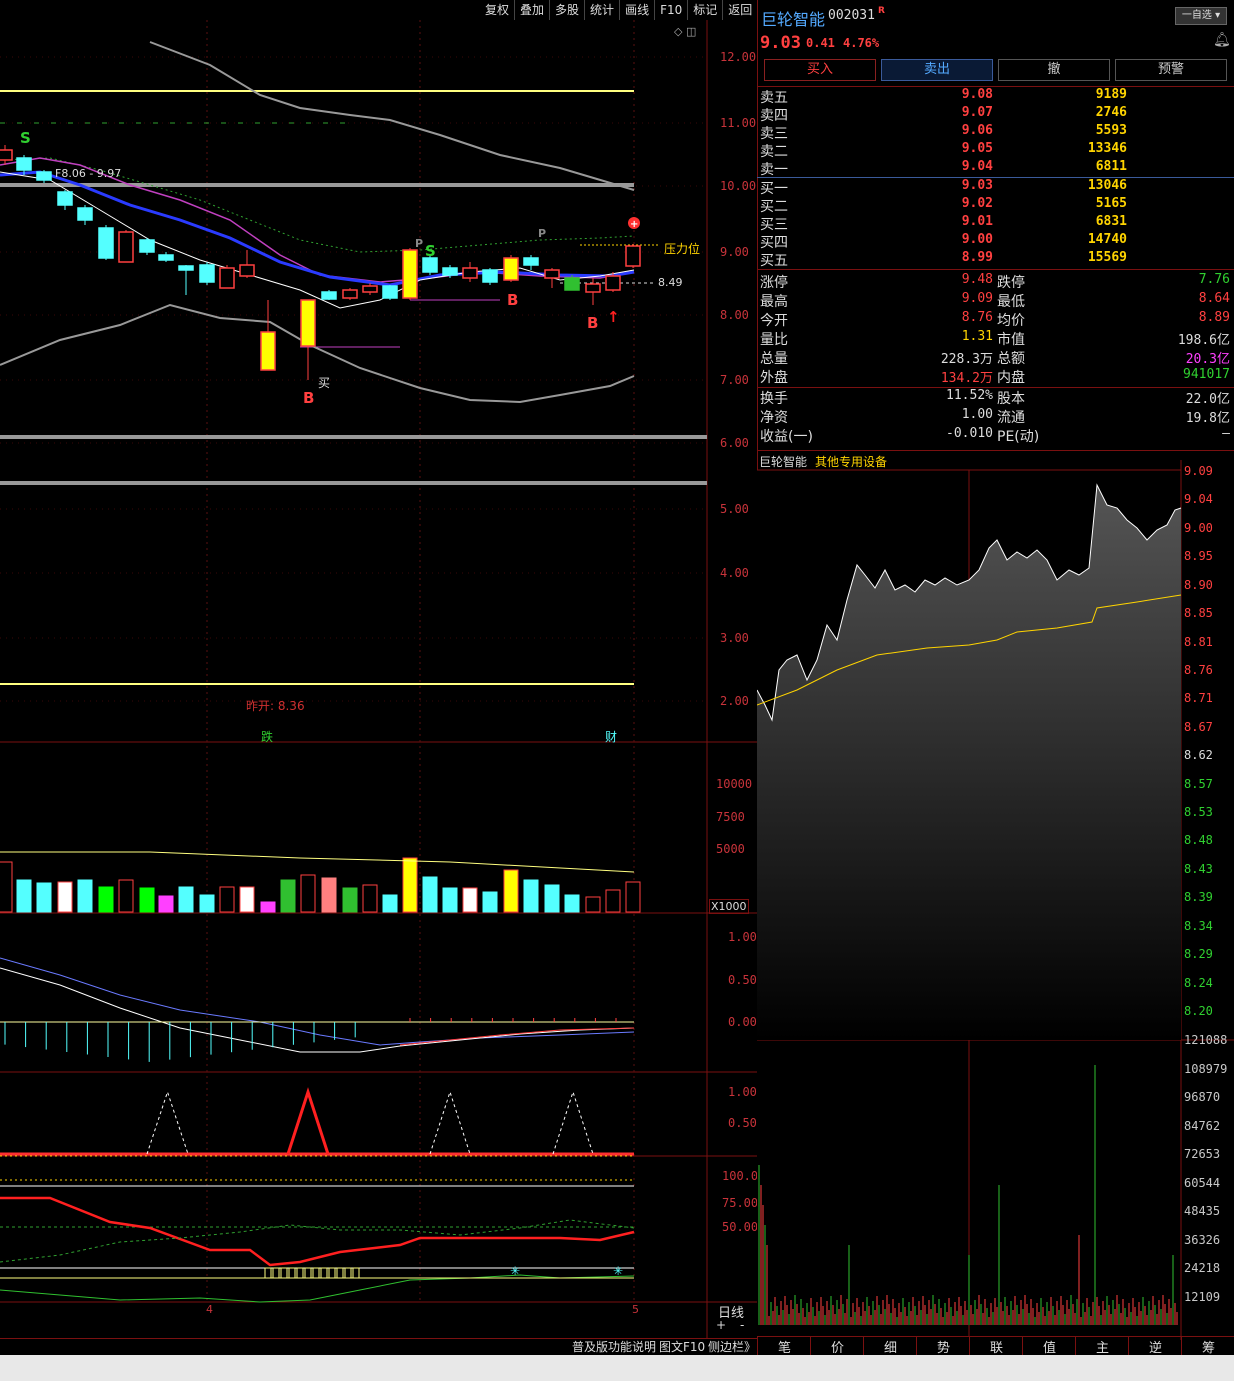 This screenshot has height=1381, width=1234. Describe the element at coordinates (774, 321) in the screenshot. I see `stat-label: 今开` at that location.